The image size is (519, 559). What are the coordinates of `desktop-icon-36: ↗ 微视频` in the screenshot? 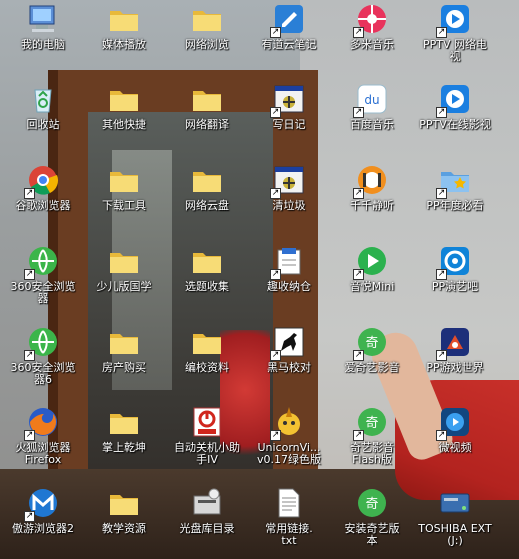 It's located at (455, 429).